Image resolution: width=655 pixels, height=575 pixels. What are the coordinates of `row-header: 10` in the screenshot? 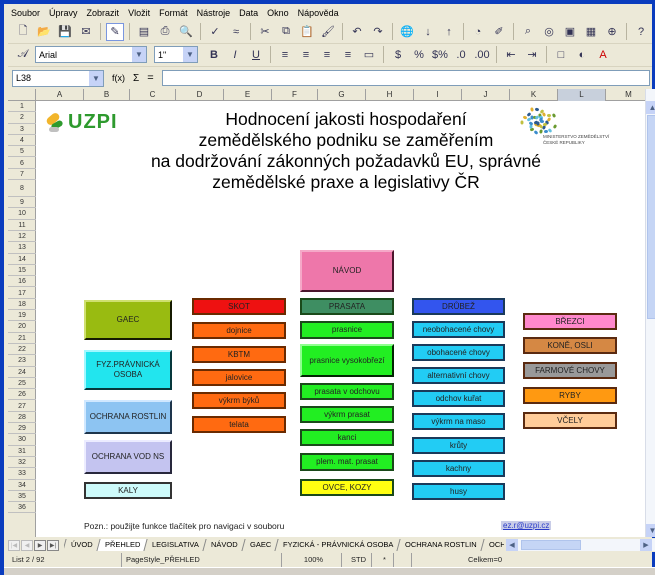 It's located at (22, 214).